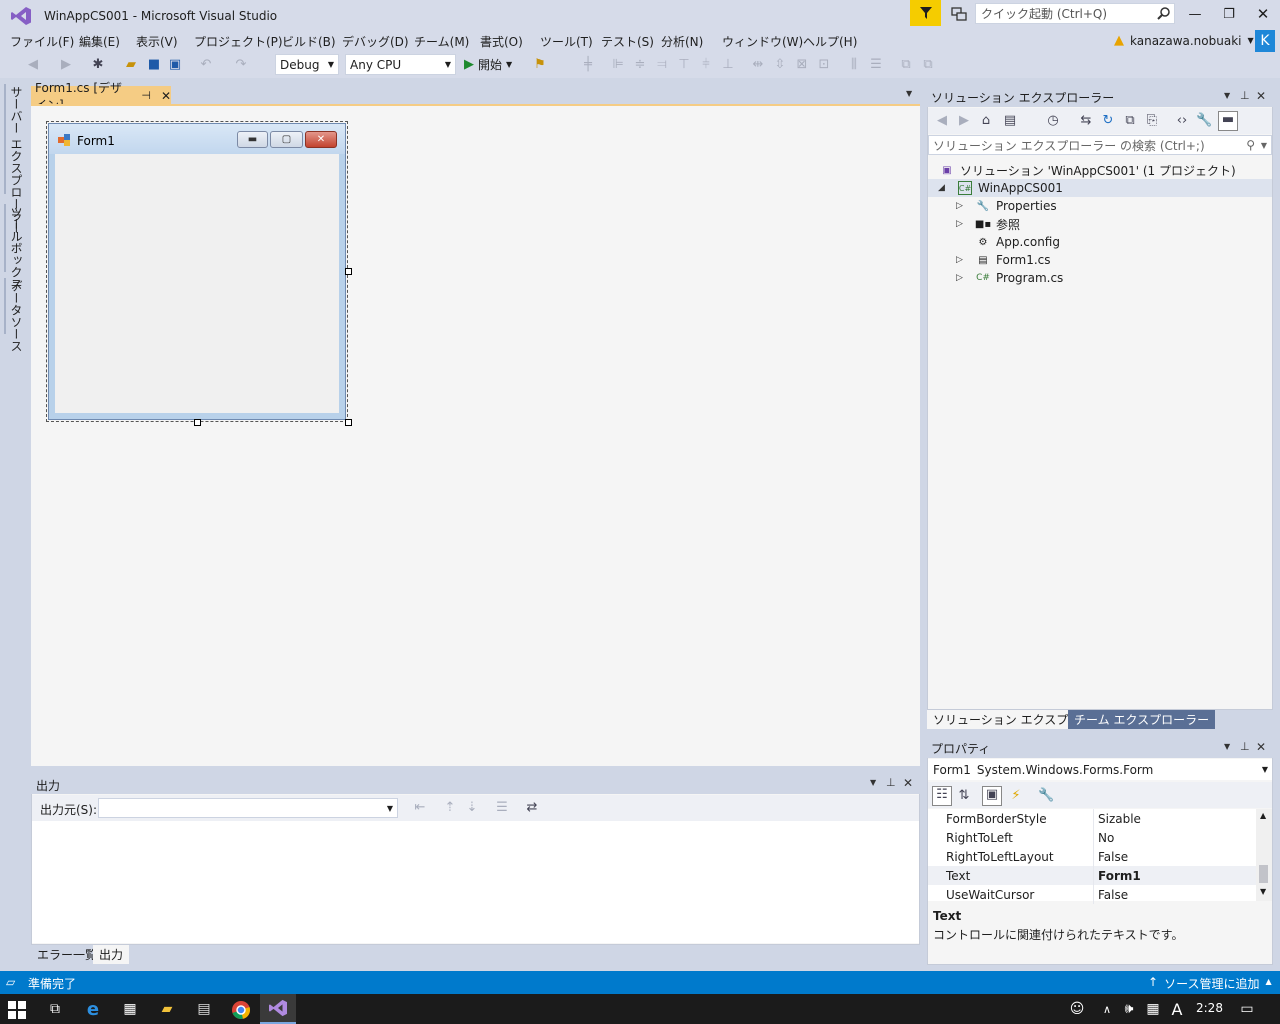  What do you see at coordinates (706, 65) in the screenshot?
I see `align-middles-icon: ⫩` at bounding box center [706, 65].